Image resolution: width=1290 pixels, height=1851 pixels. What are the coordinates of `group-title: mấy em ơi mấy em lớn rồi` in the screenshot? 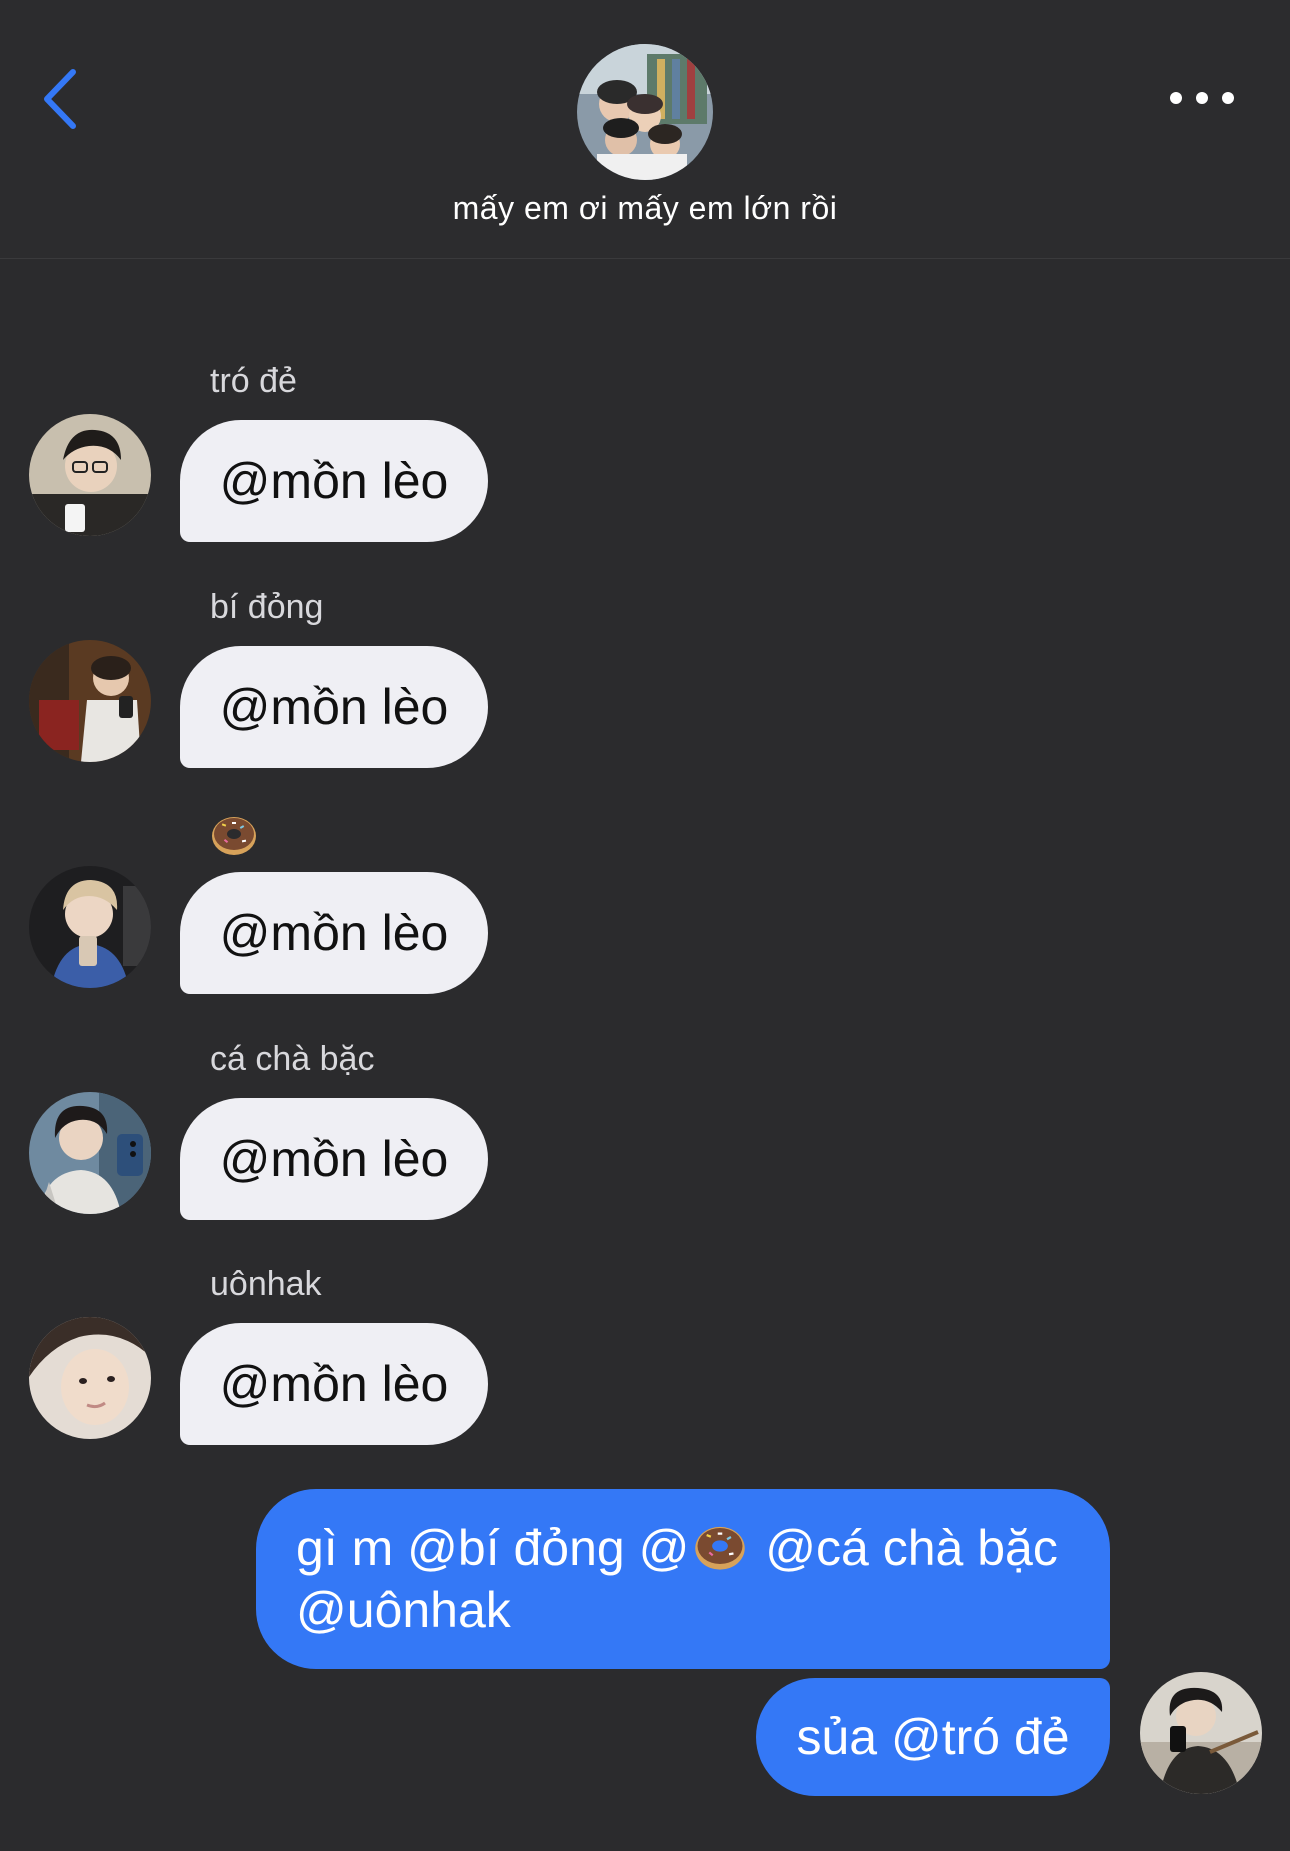 It's located at (645, 208).